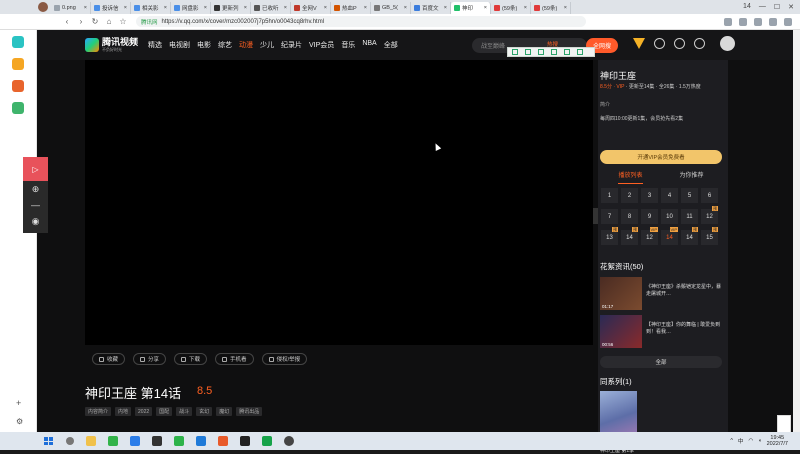 Image resolution: width=800 pixels, height=454 pixels. I want to click on action-button: 侵权/举报, so click(284, 359).